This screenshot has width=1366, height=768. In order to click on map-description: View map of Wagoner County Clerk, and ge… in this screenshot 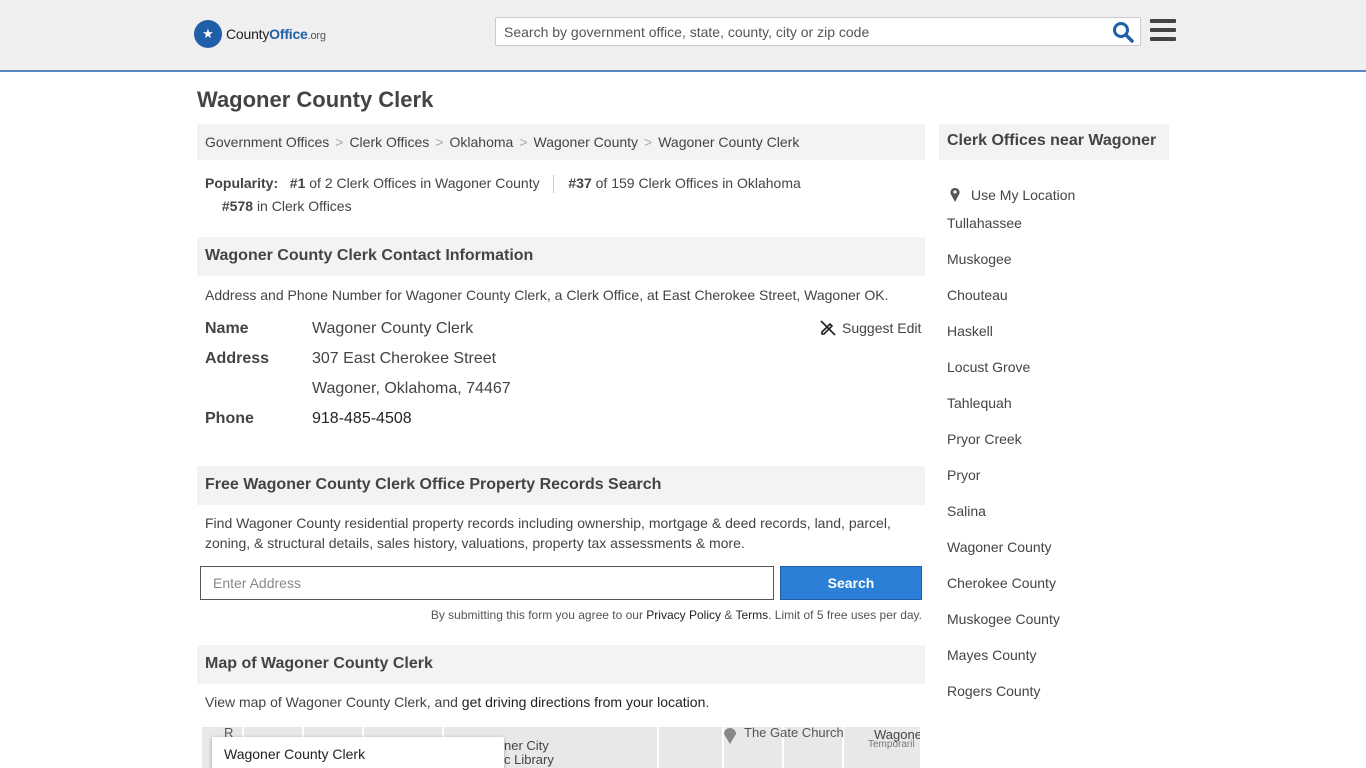, I will do `click(457, 702)`.